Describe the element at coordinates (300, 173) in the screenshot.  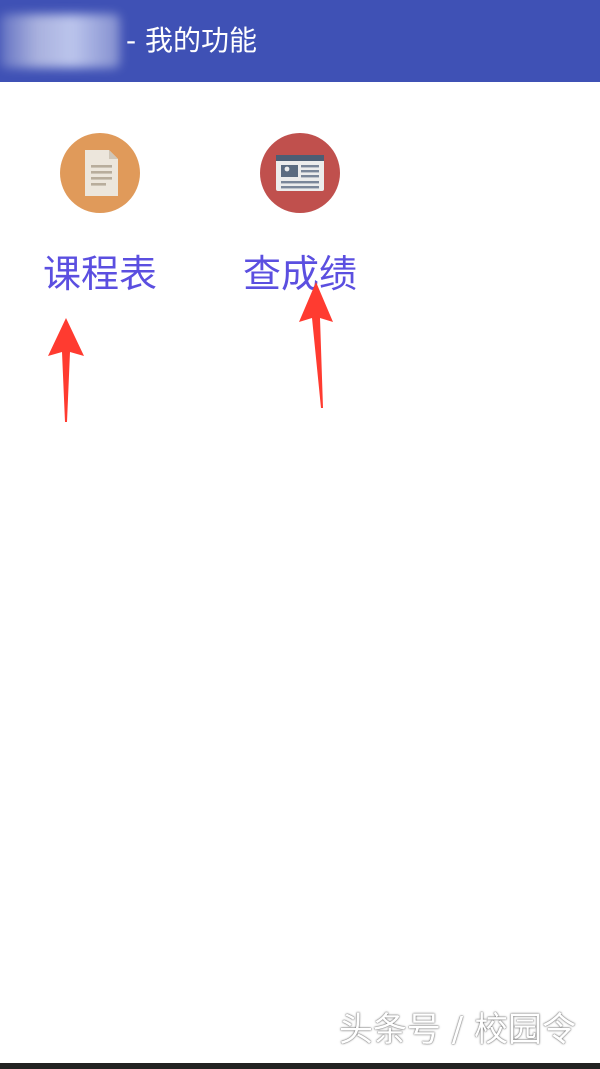
I see `newspaper-icon` at that location.